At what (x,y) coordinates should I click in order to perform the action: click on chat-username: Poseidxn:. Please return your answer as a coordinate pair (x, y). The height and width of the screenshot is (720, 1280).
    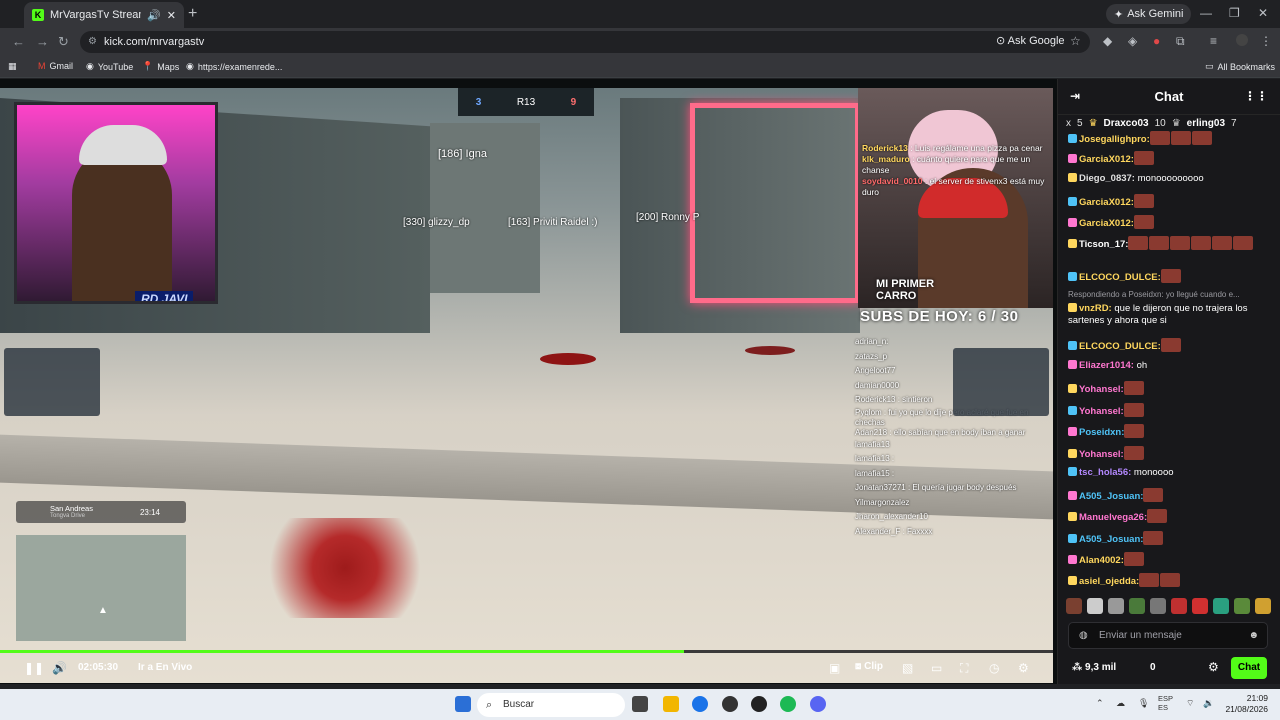
    Looking at the image, I should click on (1101, 432).